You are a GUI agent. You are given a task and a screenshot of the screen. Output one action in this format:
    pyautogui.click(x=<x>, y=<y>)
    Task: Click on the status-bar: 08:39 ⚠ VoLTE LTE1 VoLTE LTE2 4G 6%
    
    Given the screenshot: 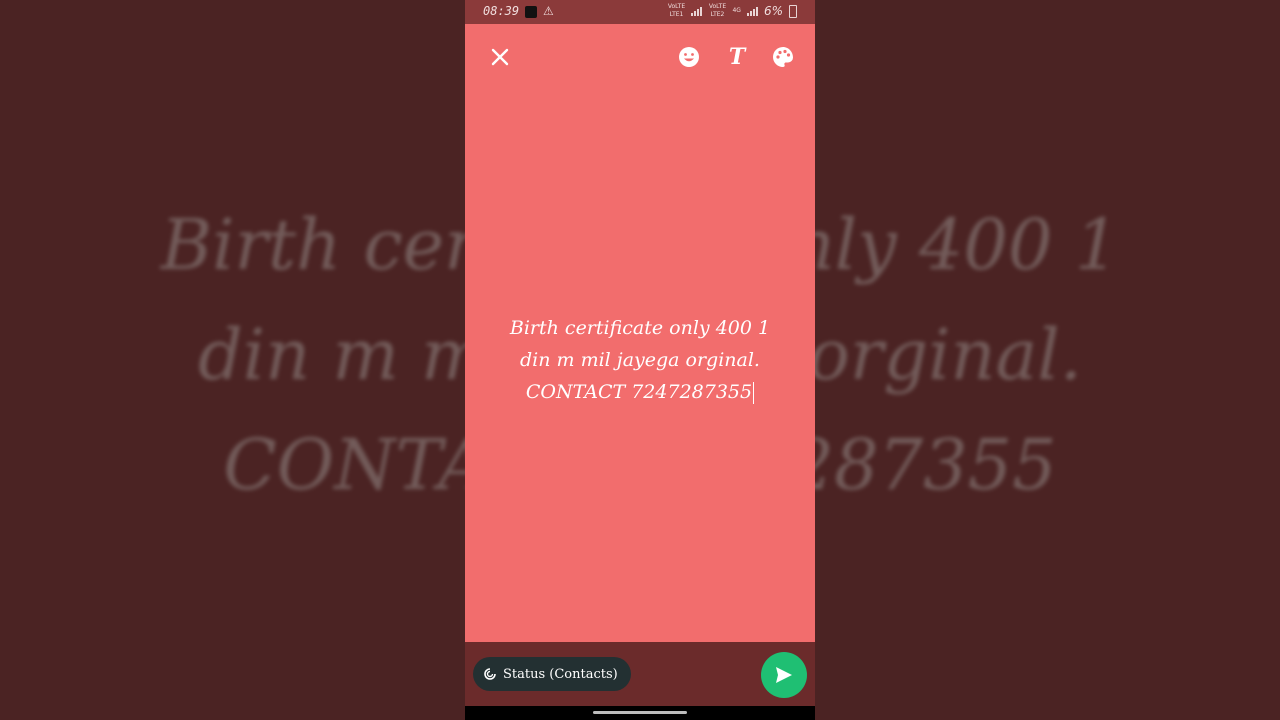 What is the action you would take?
    pyautogui.click(x=640, y=12)
    